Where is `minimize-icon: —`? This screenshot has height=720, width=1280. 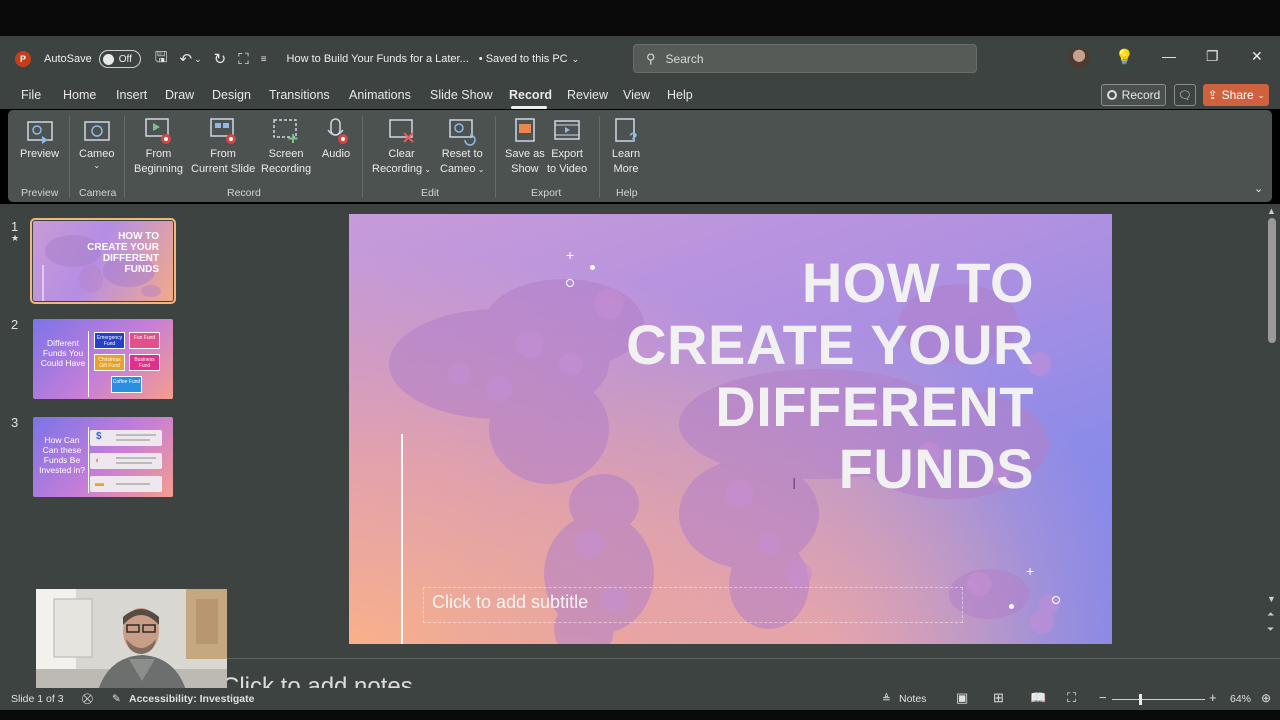
minimize-icon: — is located at coordinates (1169, 56).